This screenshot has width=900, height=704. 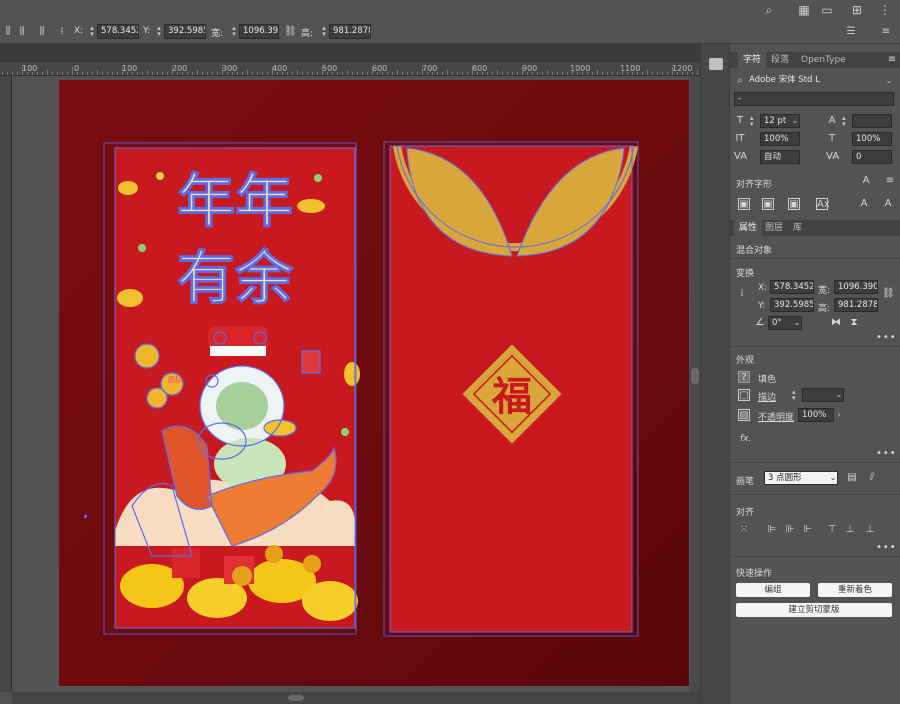 What do you see at coordinates (836, 323) in the screenshot?
I see `flip-horizontal-icon: ⧓` at bounding box center [836, 323].